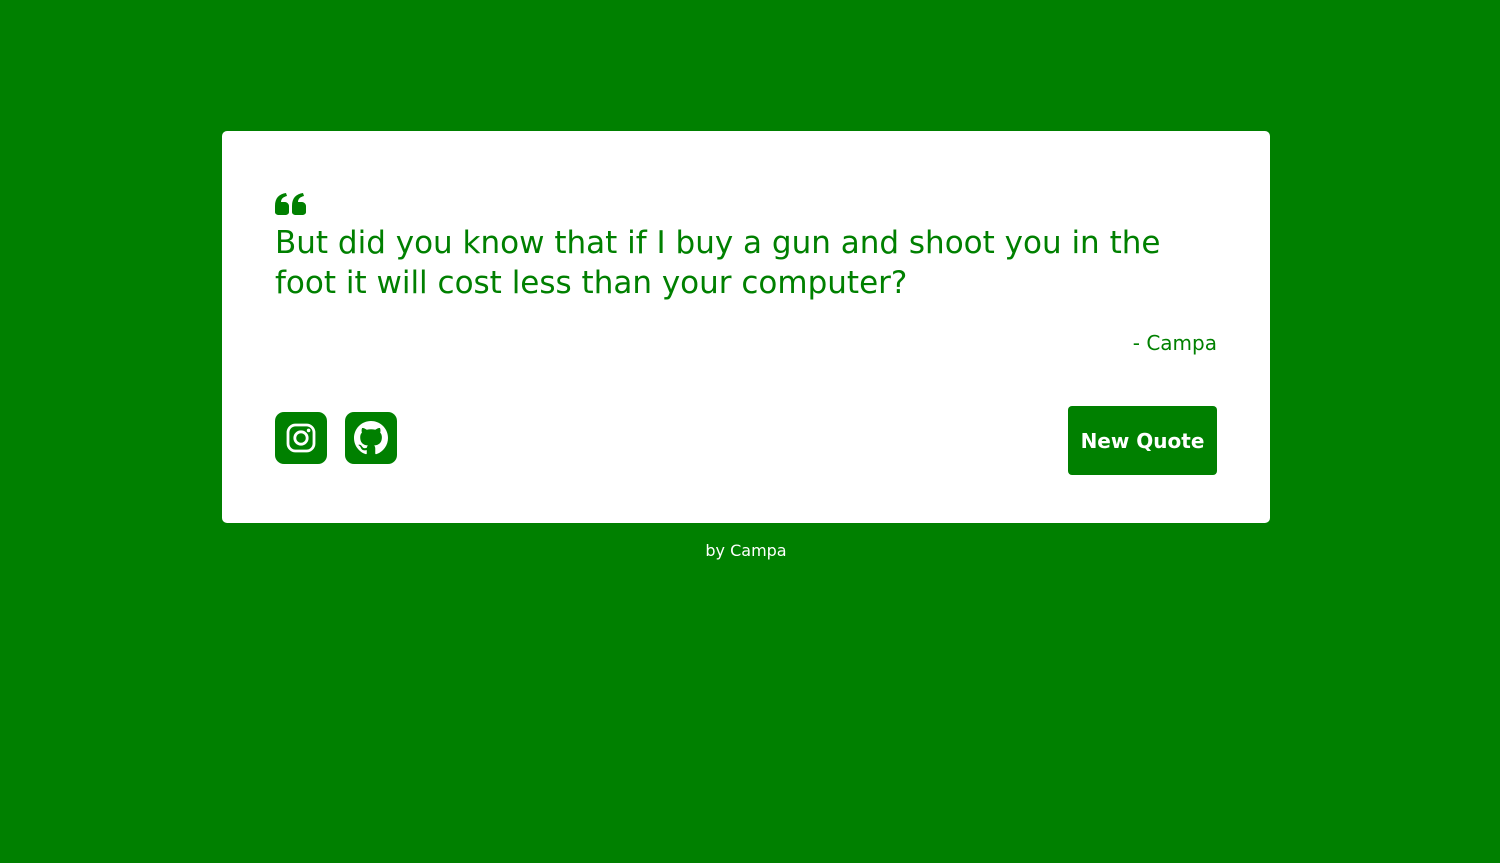 Image resolution: width=1500 pixels, height=863 pixels. I want to click on footer-credit: by Campa, so click(746, 550).